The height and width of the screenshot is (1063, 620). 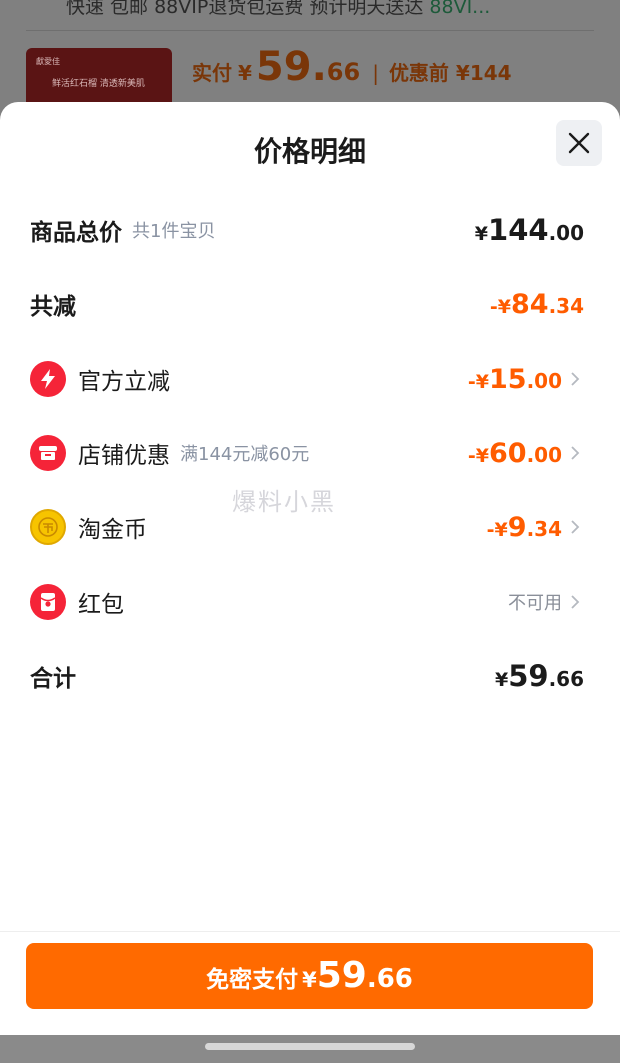 What do you see at coordinates (309, 151) in the screenshot?
I see `sheet-title: 价格明细` at bounding box center [309, 151].